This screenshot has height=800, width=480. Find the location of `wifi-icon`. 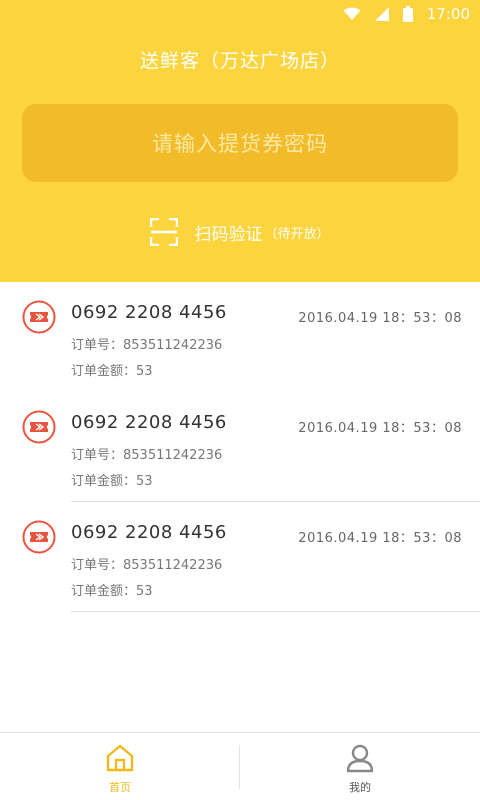

wifi-icon is located at coordinates (352, 13).